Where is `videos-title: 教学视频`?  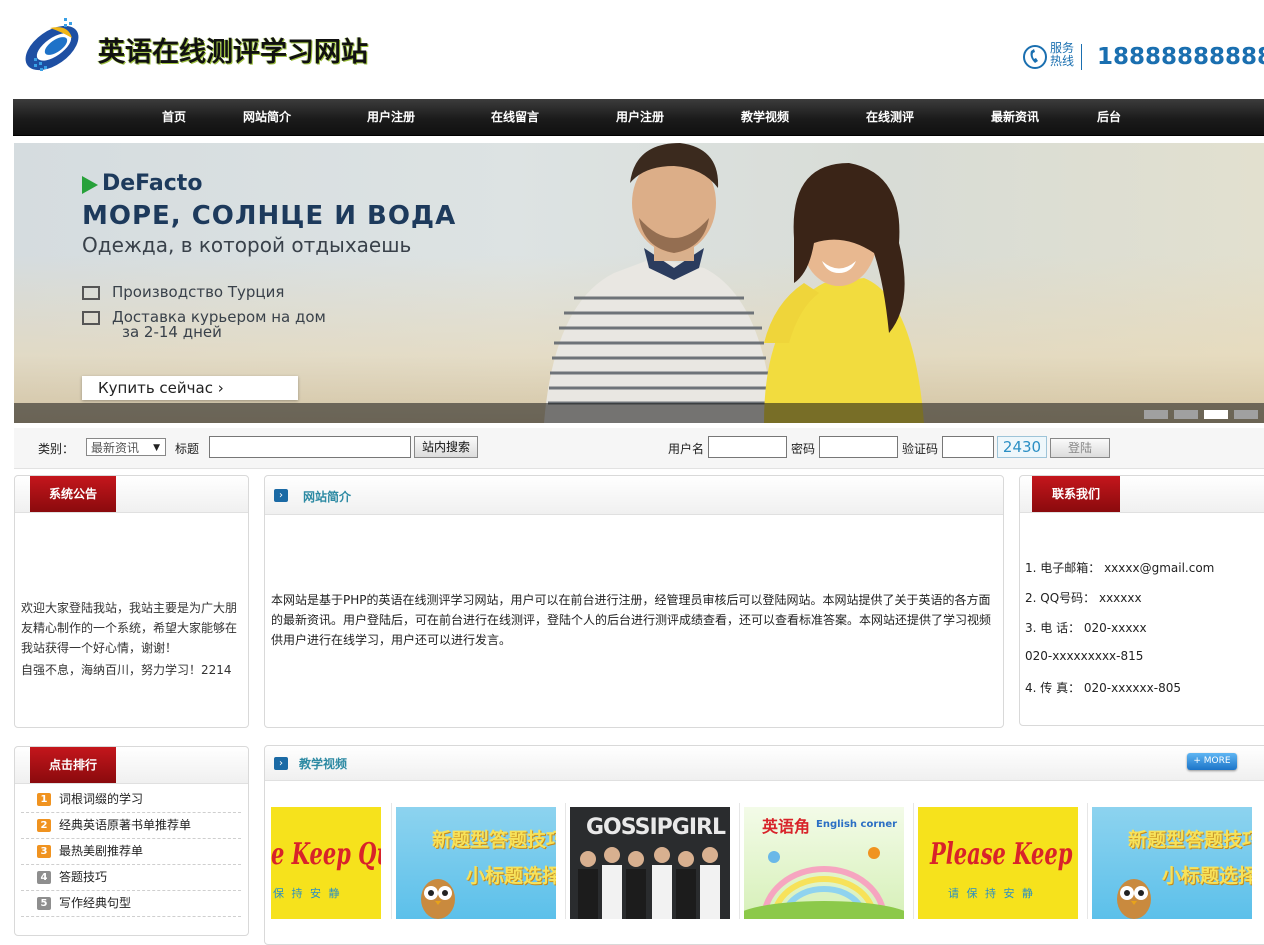 videos-title: 教学视频 is located at coordinates (323, 764).